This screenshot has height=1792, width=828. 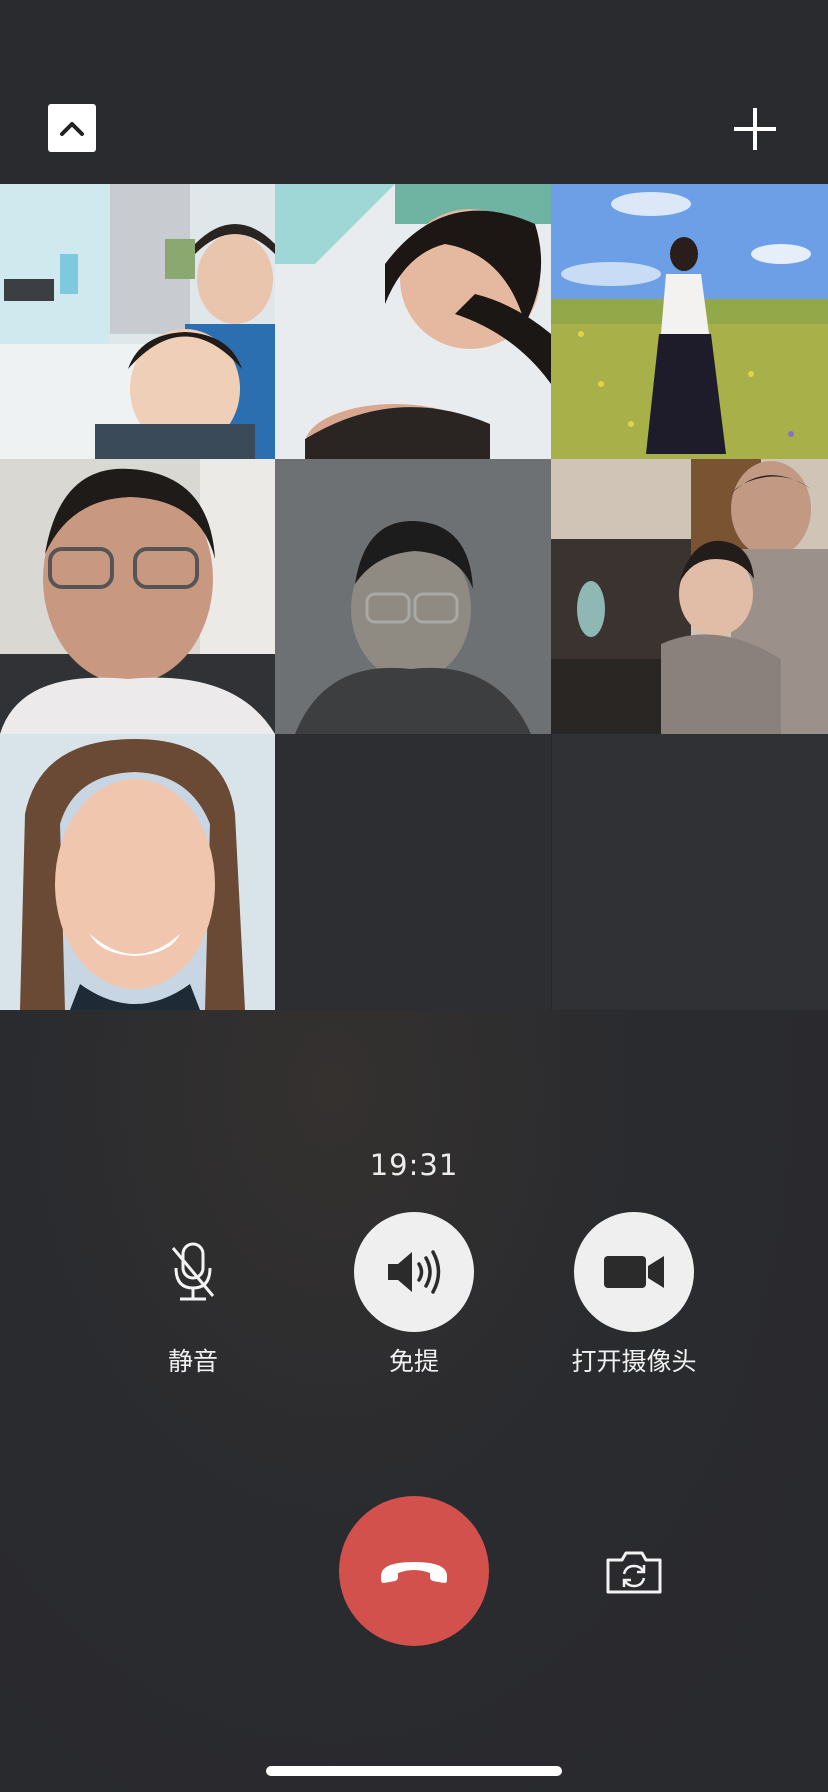 I want to click on phone-hangup-icon, so click(x=414, y=1572).